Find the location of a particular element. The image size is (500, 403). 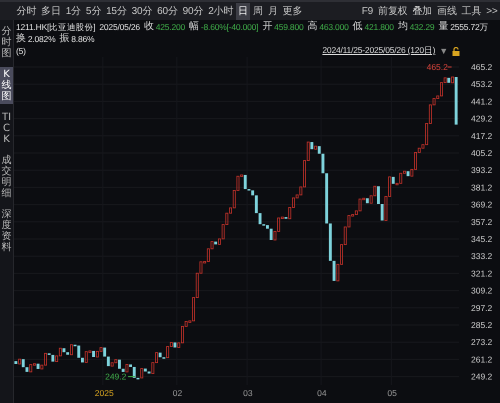

field-label: 低 is located at coordinates (357, 27).